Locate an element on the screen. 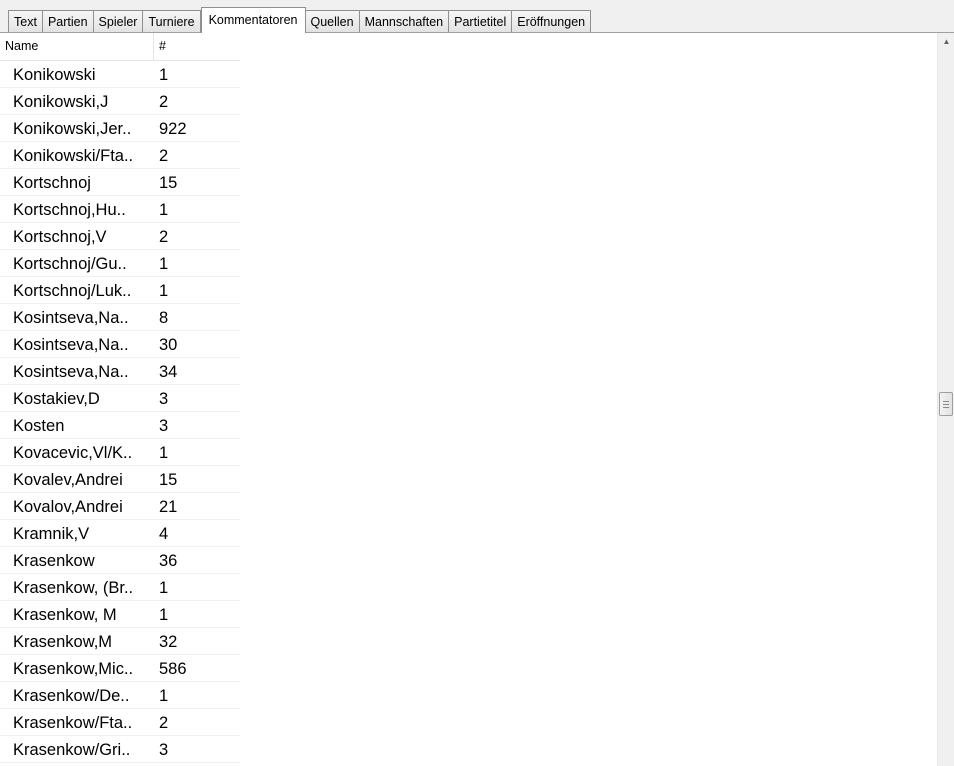  table-row: Krasenkow/Fta.. 2 is located at coordinates (120, 722).